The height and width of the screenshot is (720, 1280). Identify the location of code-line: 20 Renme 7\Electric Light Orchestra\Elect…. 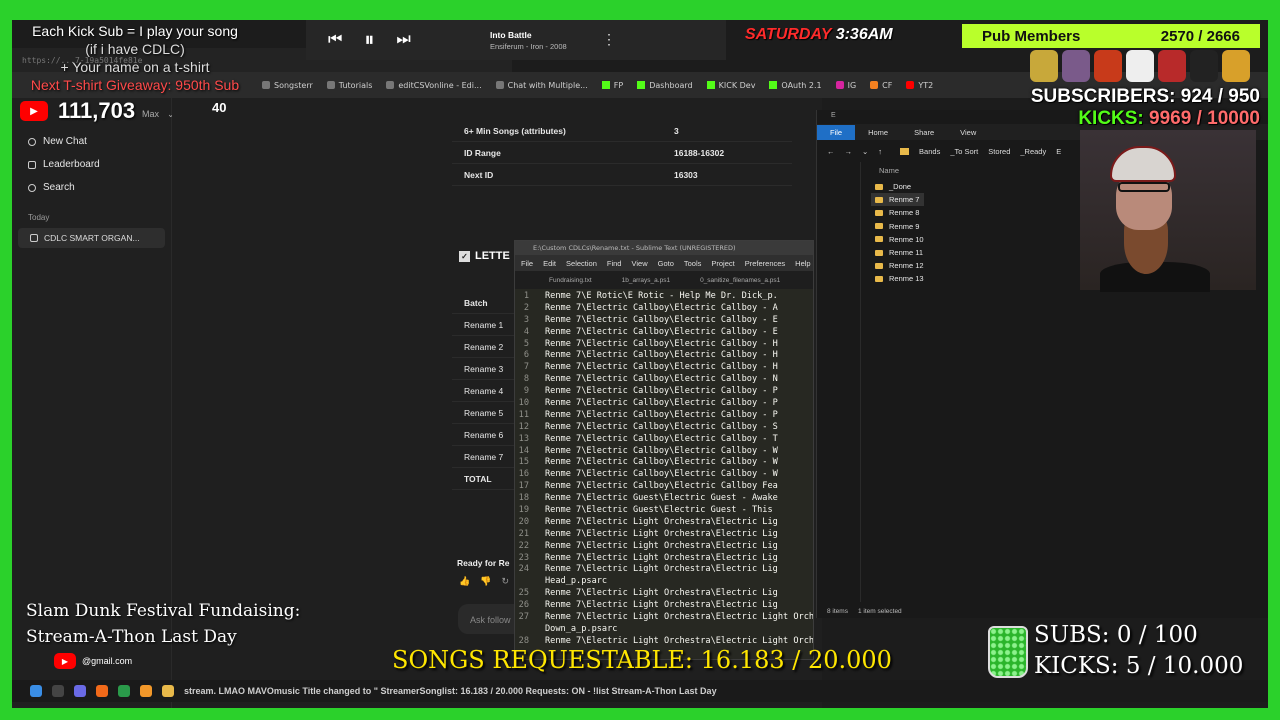
(664, 523).